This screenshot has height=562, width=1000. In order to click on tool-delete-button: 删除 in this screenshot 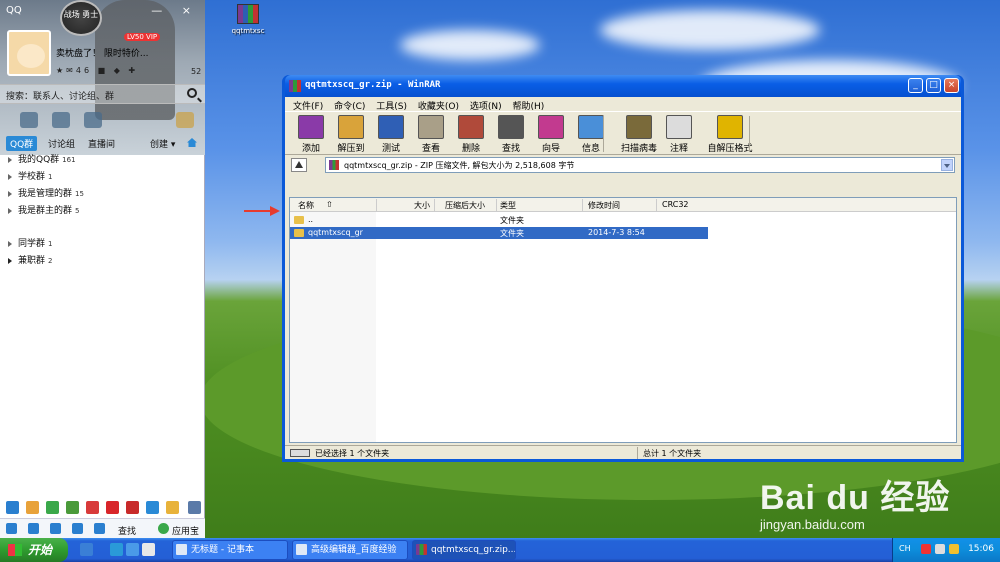, I will do `click(471, 134)`.